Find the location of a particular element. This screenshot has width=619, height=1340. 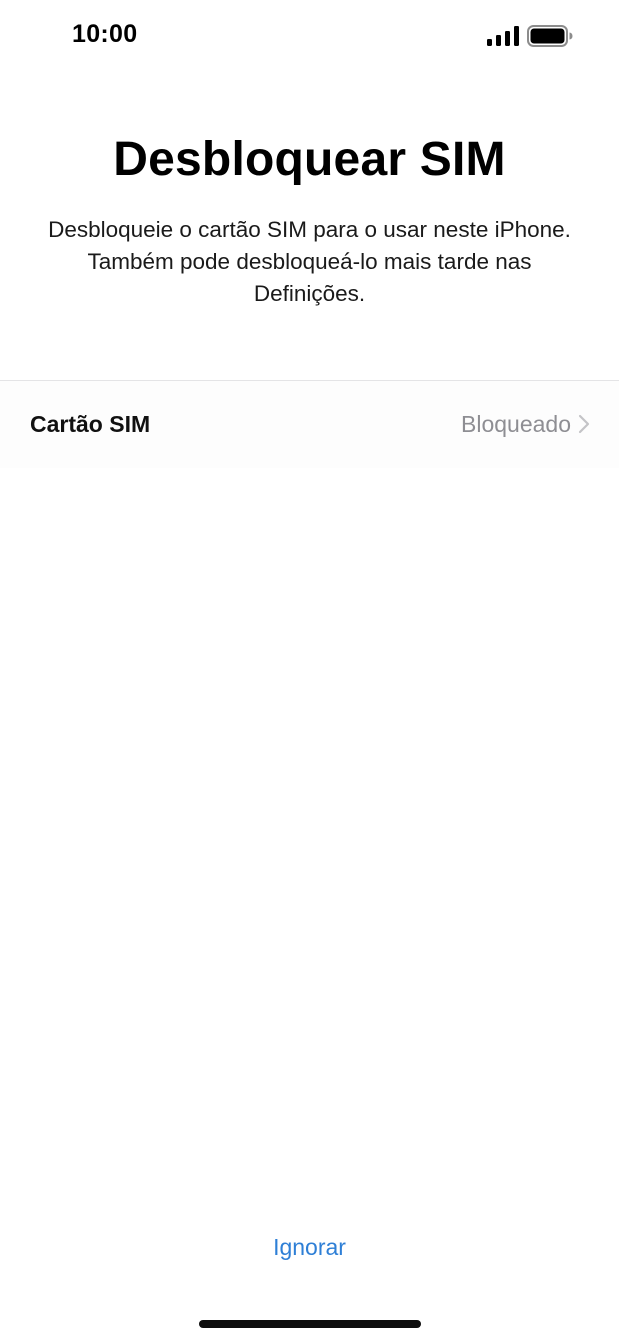

skip-button: Ignorar is located at coordinates (309, 1247).